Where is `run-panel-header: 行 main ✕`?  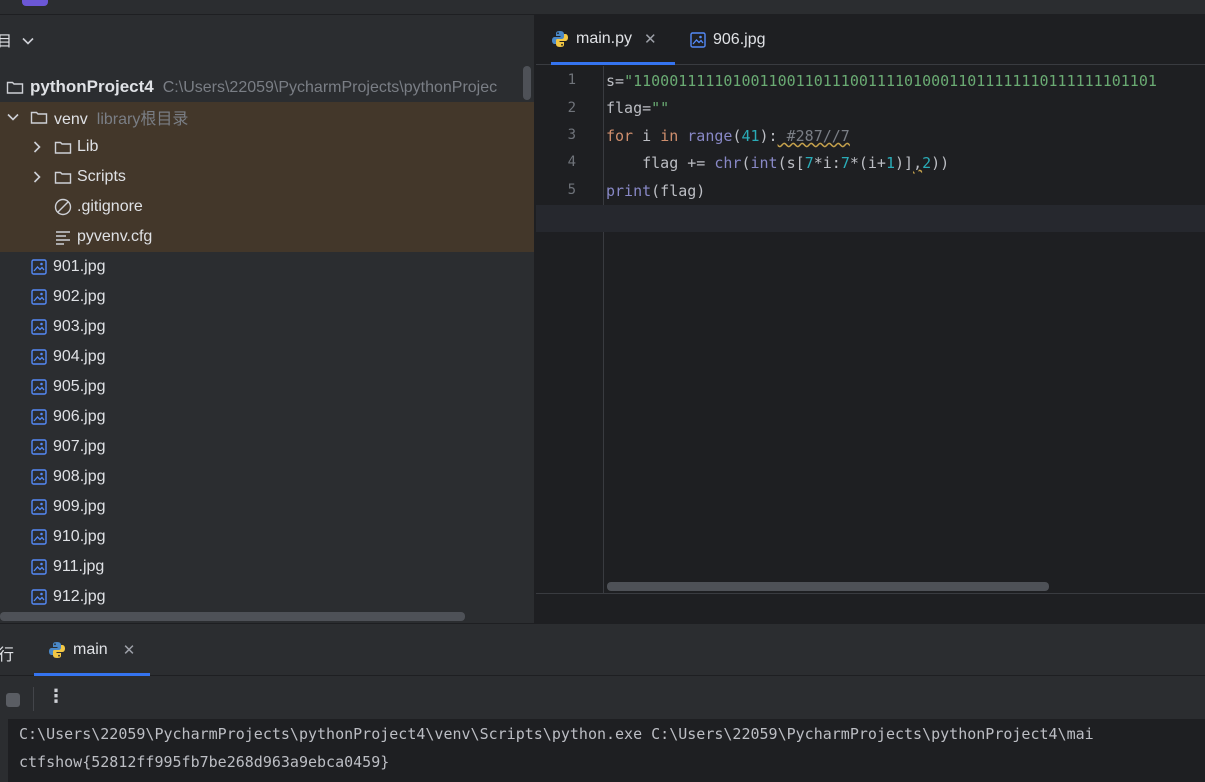 run-panel-header: 行 main ✕ is located at coordinates (602, 650).